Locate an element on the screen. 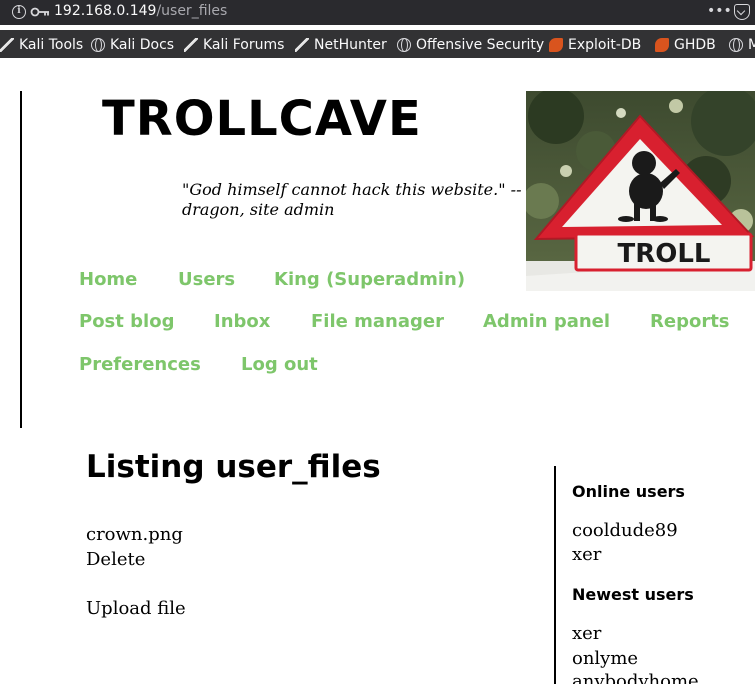  delete-link: Delete is located at coordinates (115, 559).